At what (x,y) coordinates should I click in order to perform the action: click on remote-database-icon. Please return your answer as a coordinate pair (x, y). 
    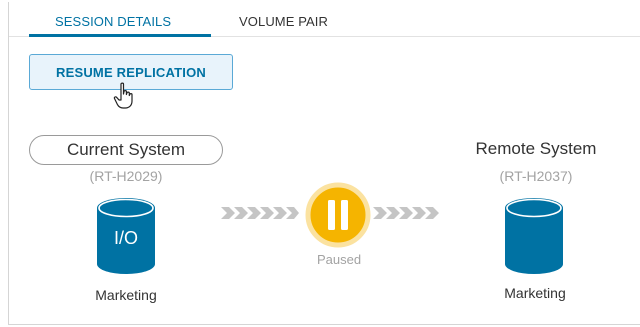
    Looking at the image, I should click on (534, 236).